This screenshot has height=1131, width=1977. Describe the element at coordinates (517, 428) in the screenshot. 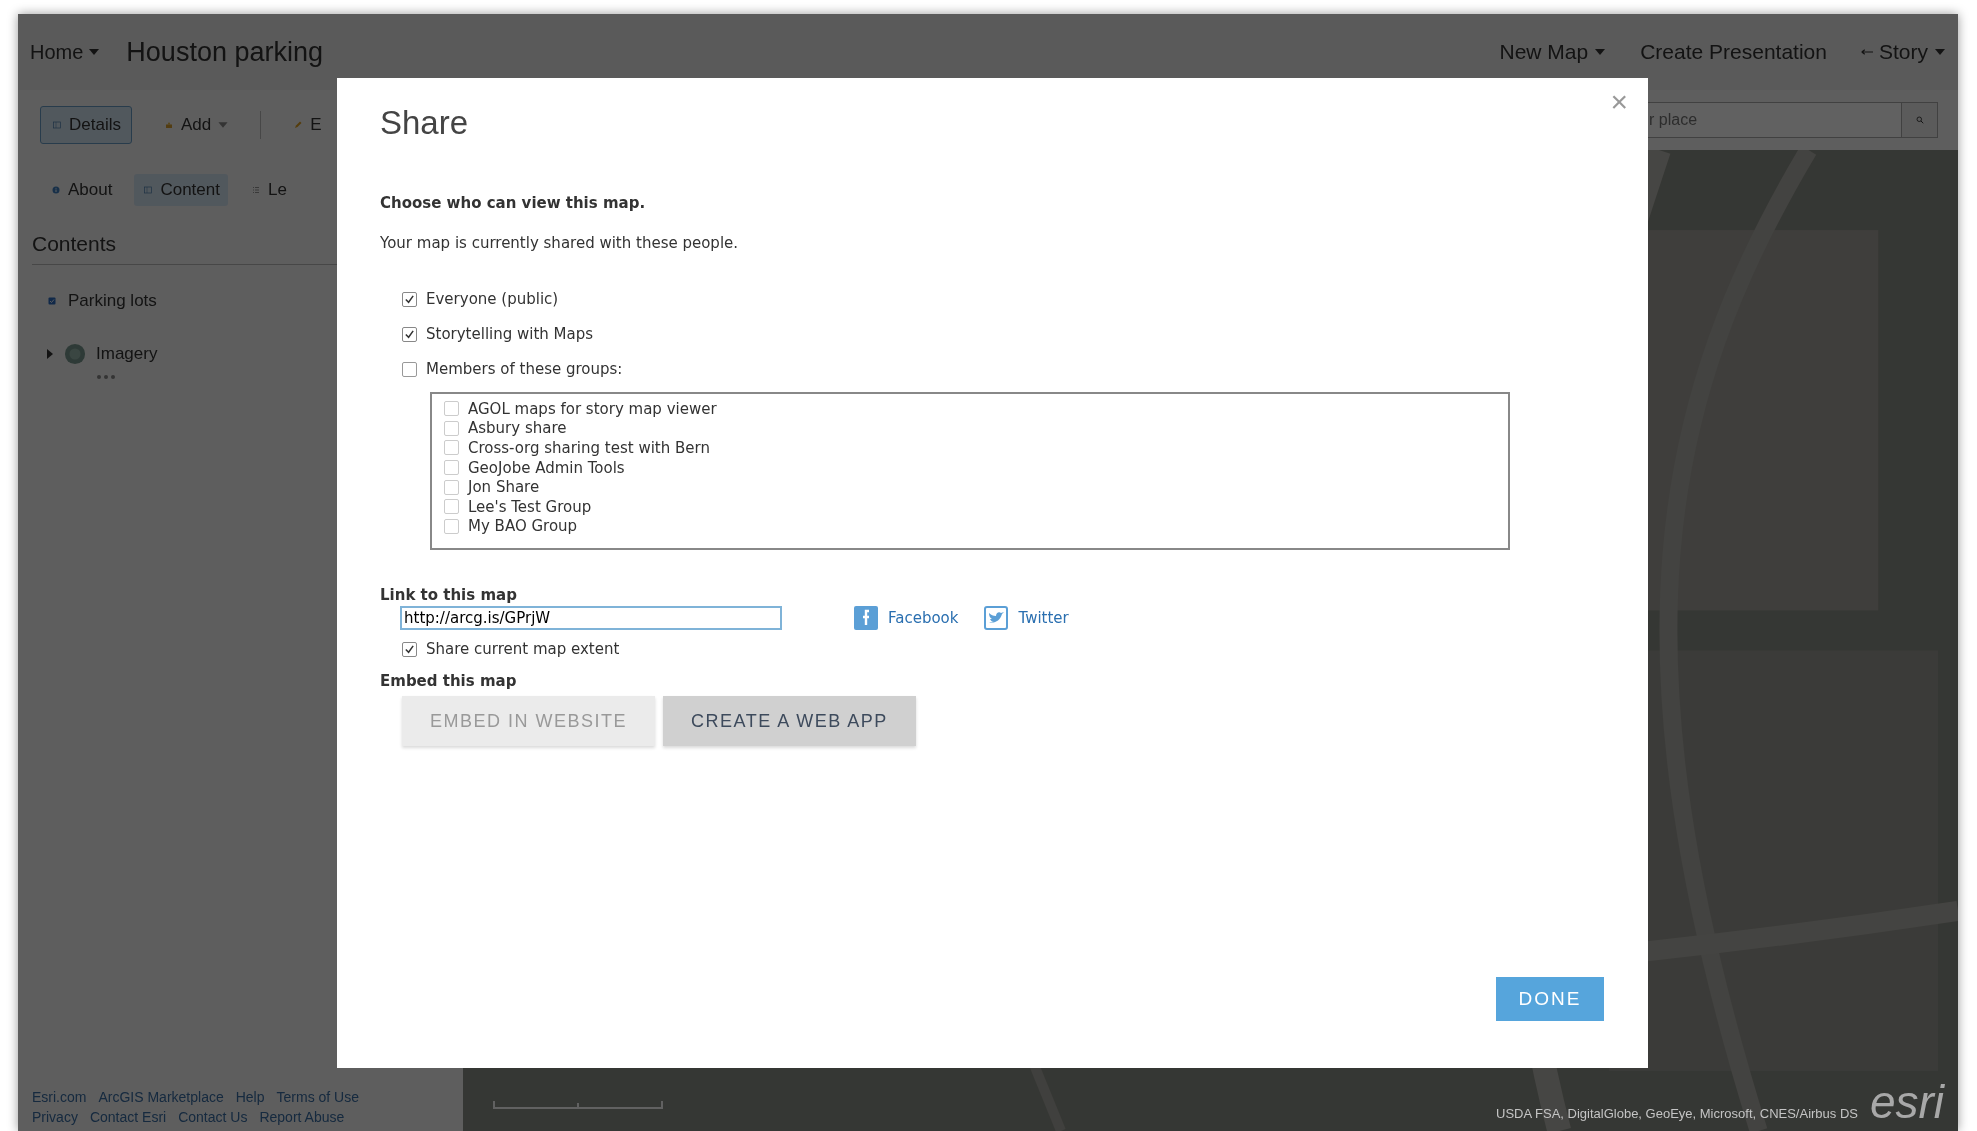

I see `group-label: Asbury share` at that location.